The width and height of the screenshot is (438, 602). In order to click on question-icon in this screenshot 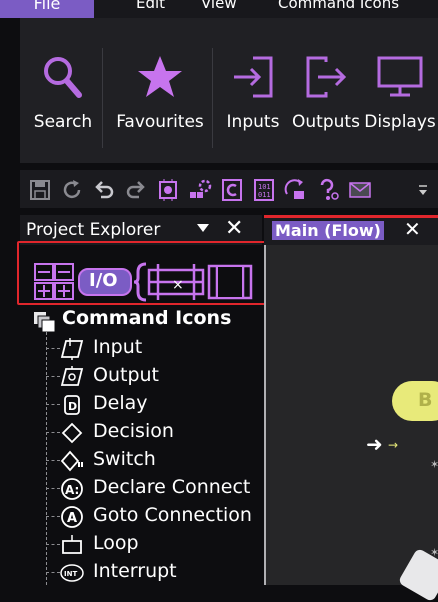, I will do `click(329, 189)`.